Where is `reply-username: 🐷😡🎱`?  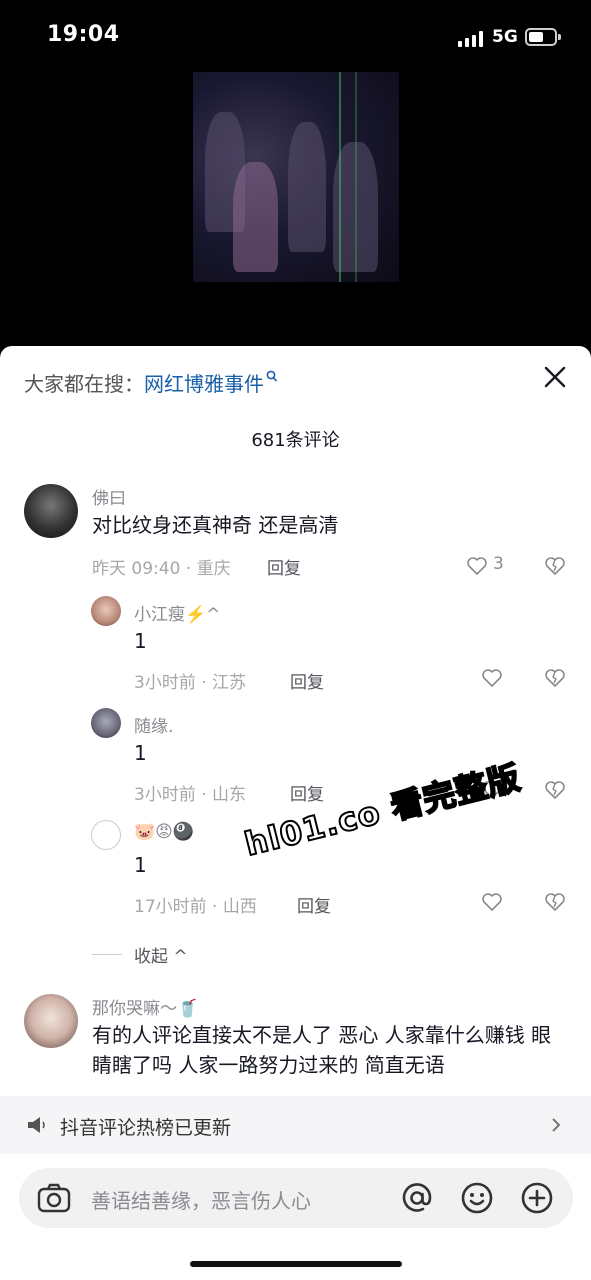
reply-username: 🐷😡🎱 is located at coordinates (164, 832).